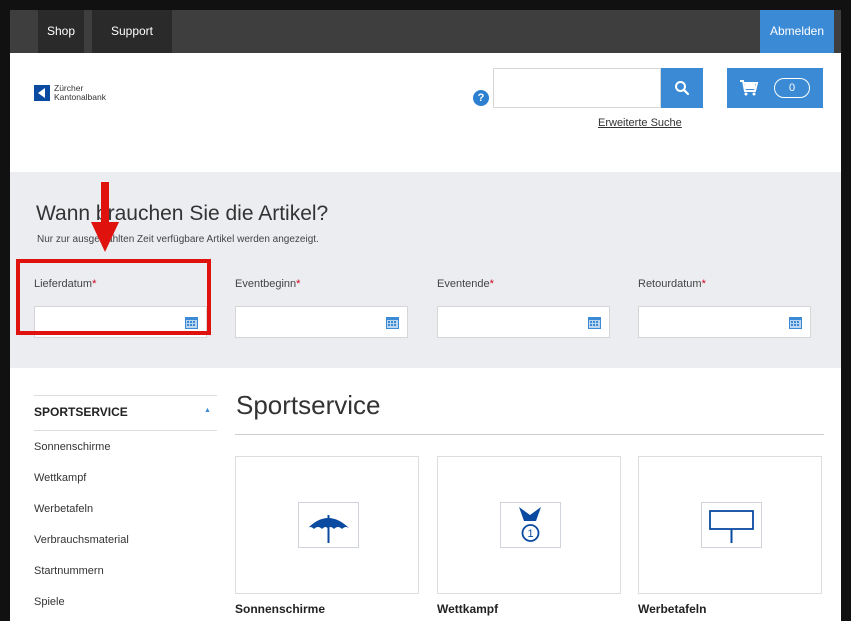 The image size is (851, 621). What do you see at coordinates (425, 31) in the screenshot?
I see `top-nav: Shop Support Abmelden` at bounding box center [425, 31].